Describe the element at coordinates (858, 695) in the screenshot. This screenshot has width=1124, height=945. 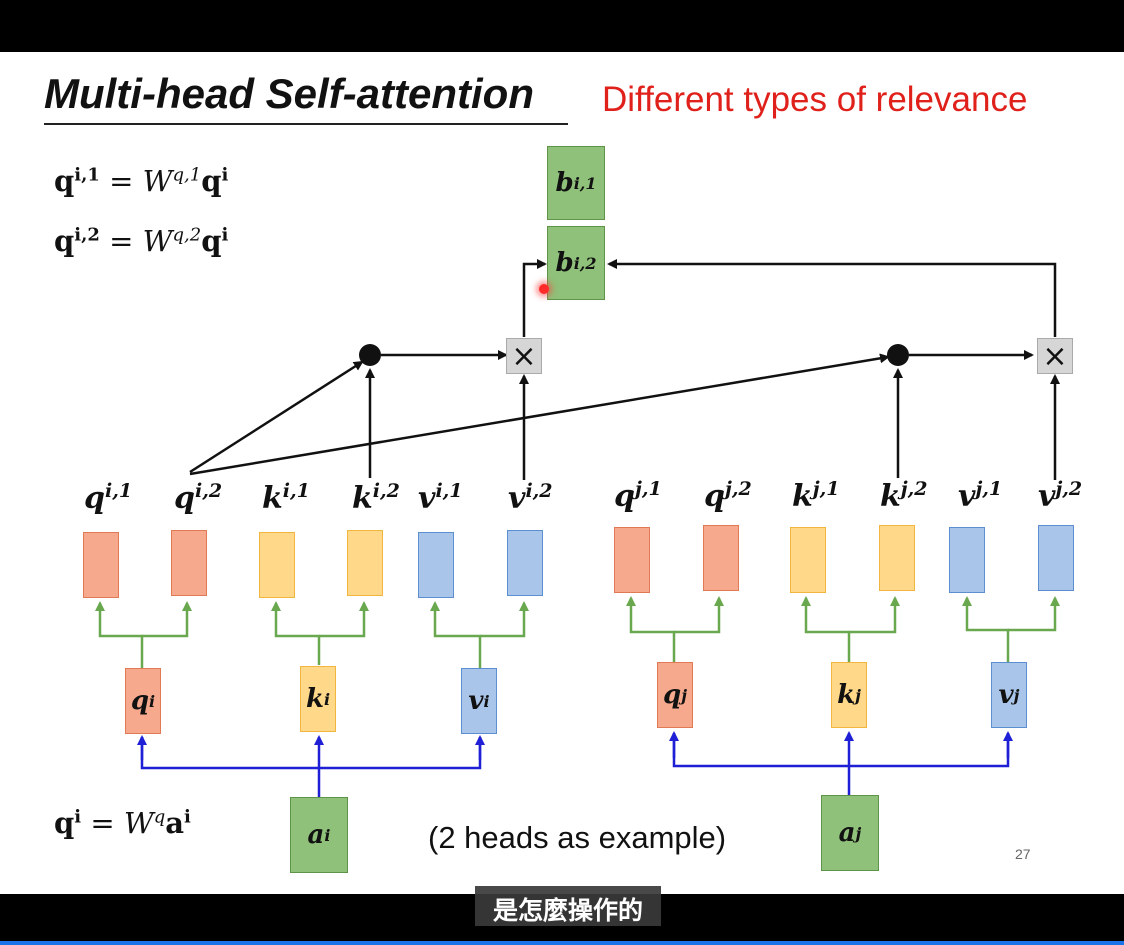
I see `vector-k-j-sup: j` at that location.